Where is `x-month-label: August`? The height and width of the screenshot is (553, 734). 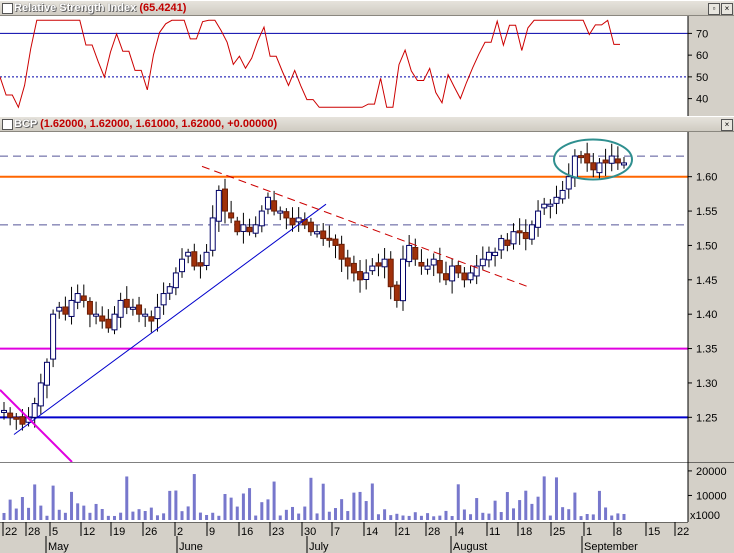 x-month-label: August is located at coordinates (470, 547).